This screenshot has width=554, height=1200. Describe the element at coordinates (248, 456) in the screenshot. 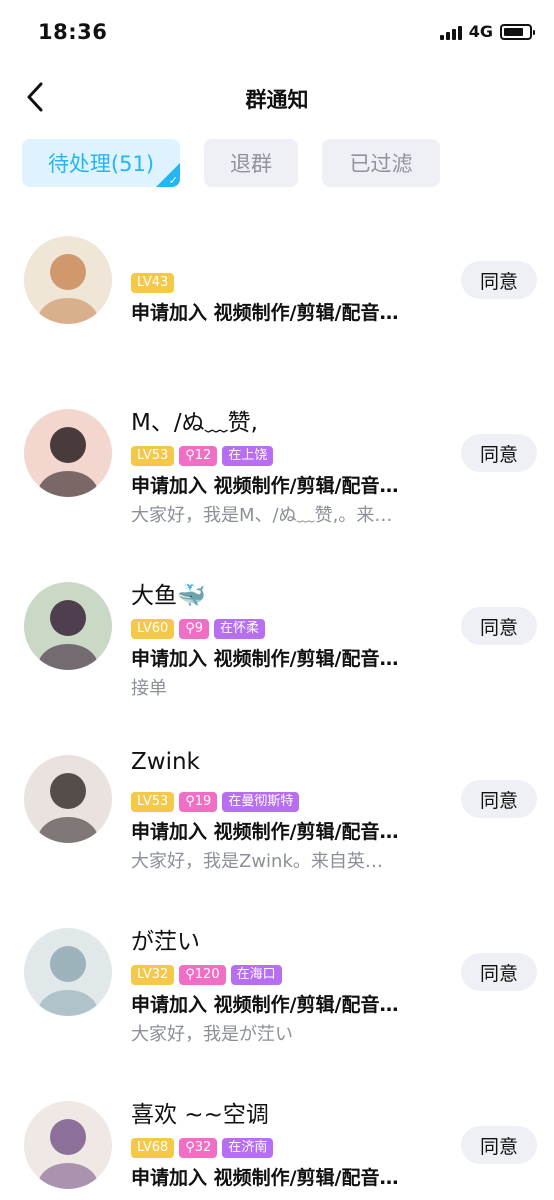

I see `location-badge: 在上饶` at that location.